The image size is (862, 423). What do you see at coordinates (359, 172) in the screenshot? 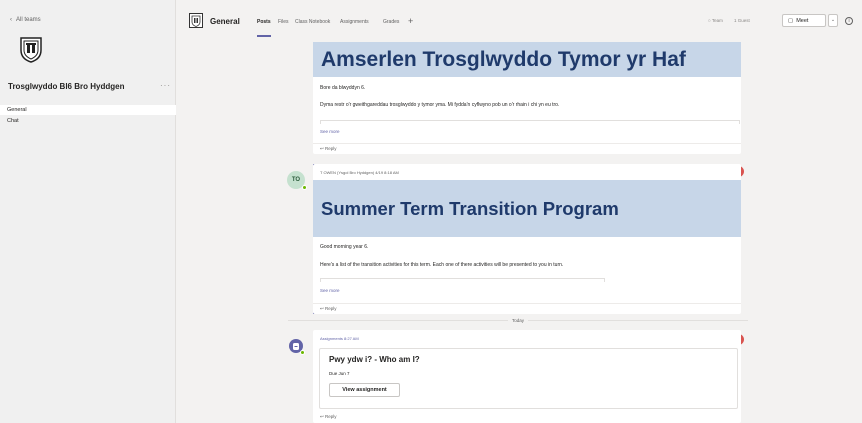
I see `post-author-meta: T OWEN (Ysgol Bro Hyddgen) 4/19 8:18 AM` at bounding box center [359, 172].